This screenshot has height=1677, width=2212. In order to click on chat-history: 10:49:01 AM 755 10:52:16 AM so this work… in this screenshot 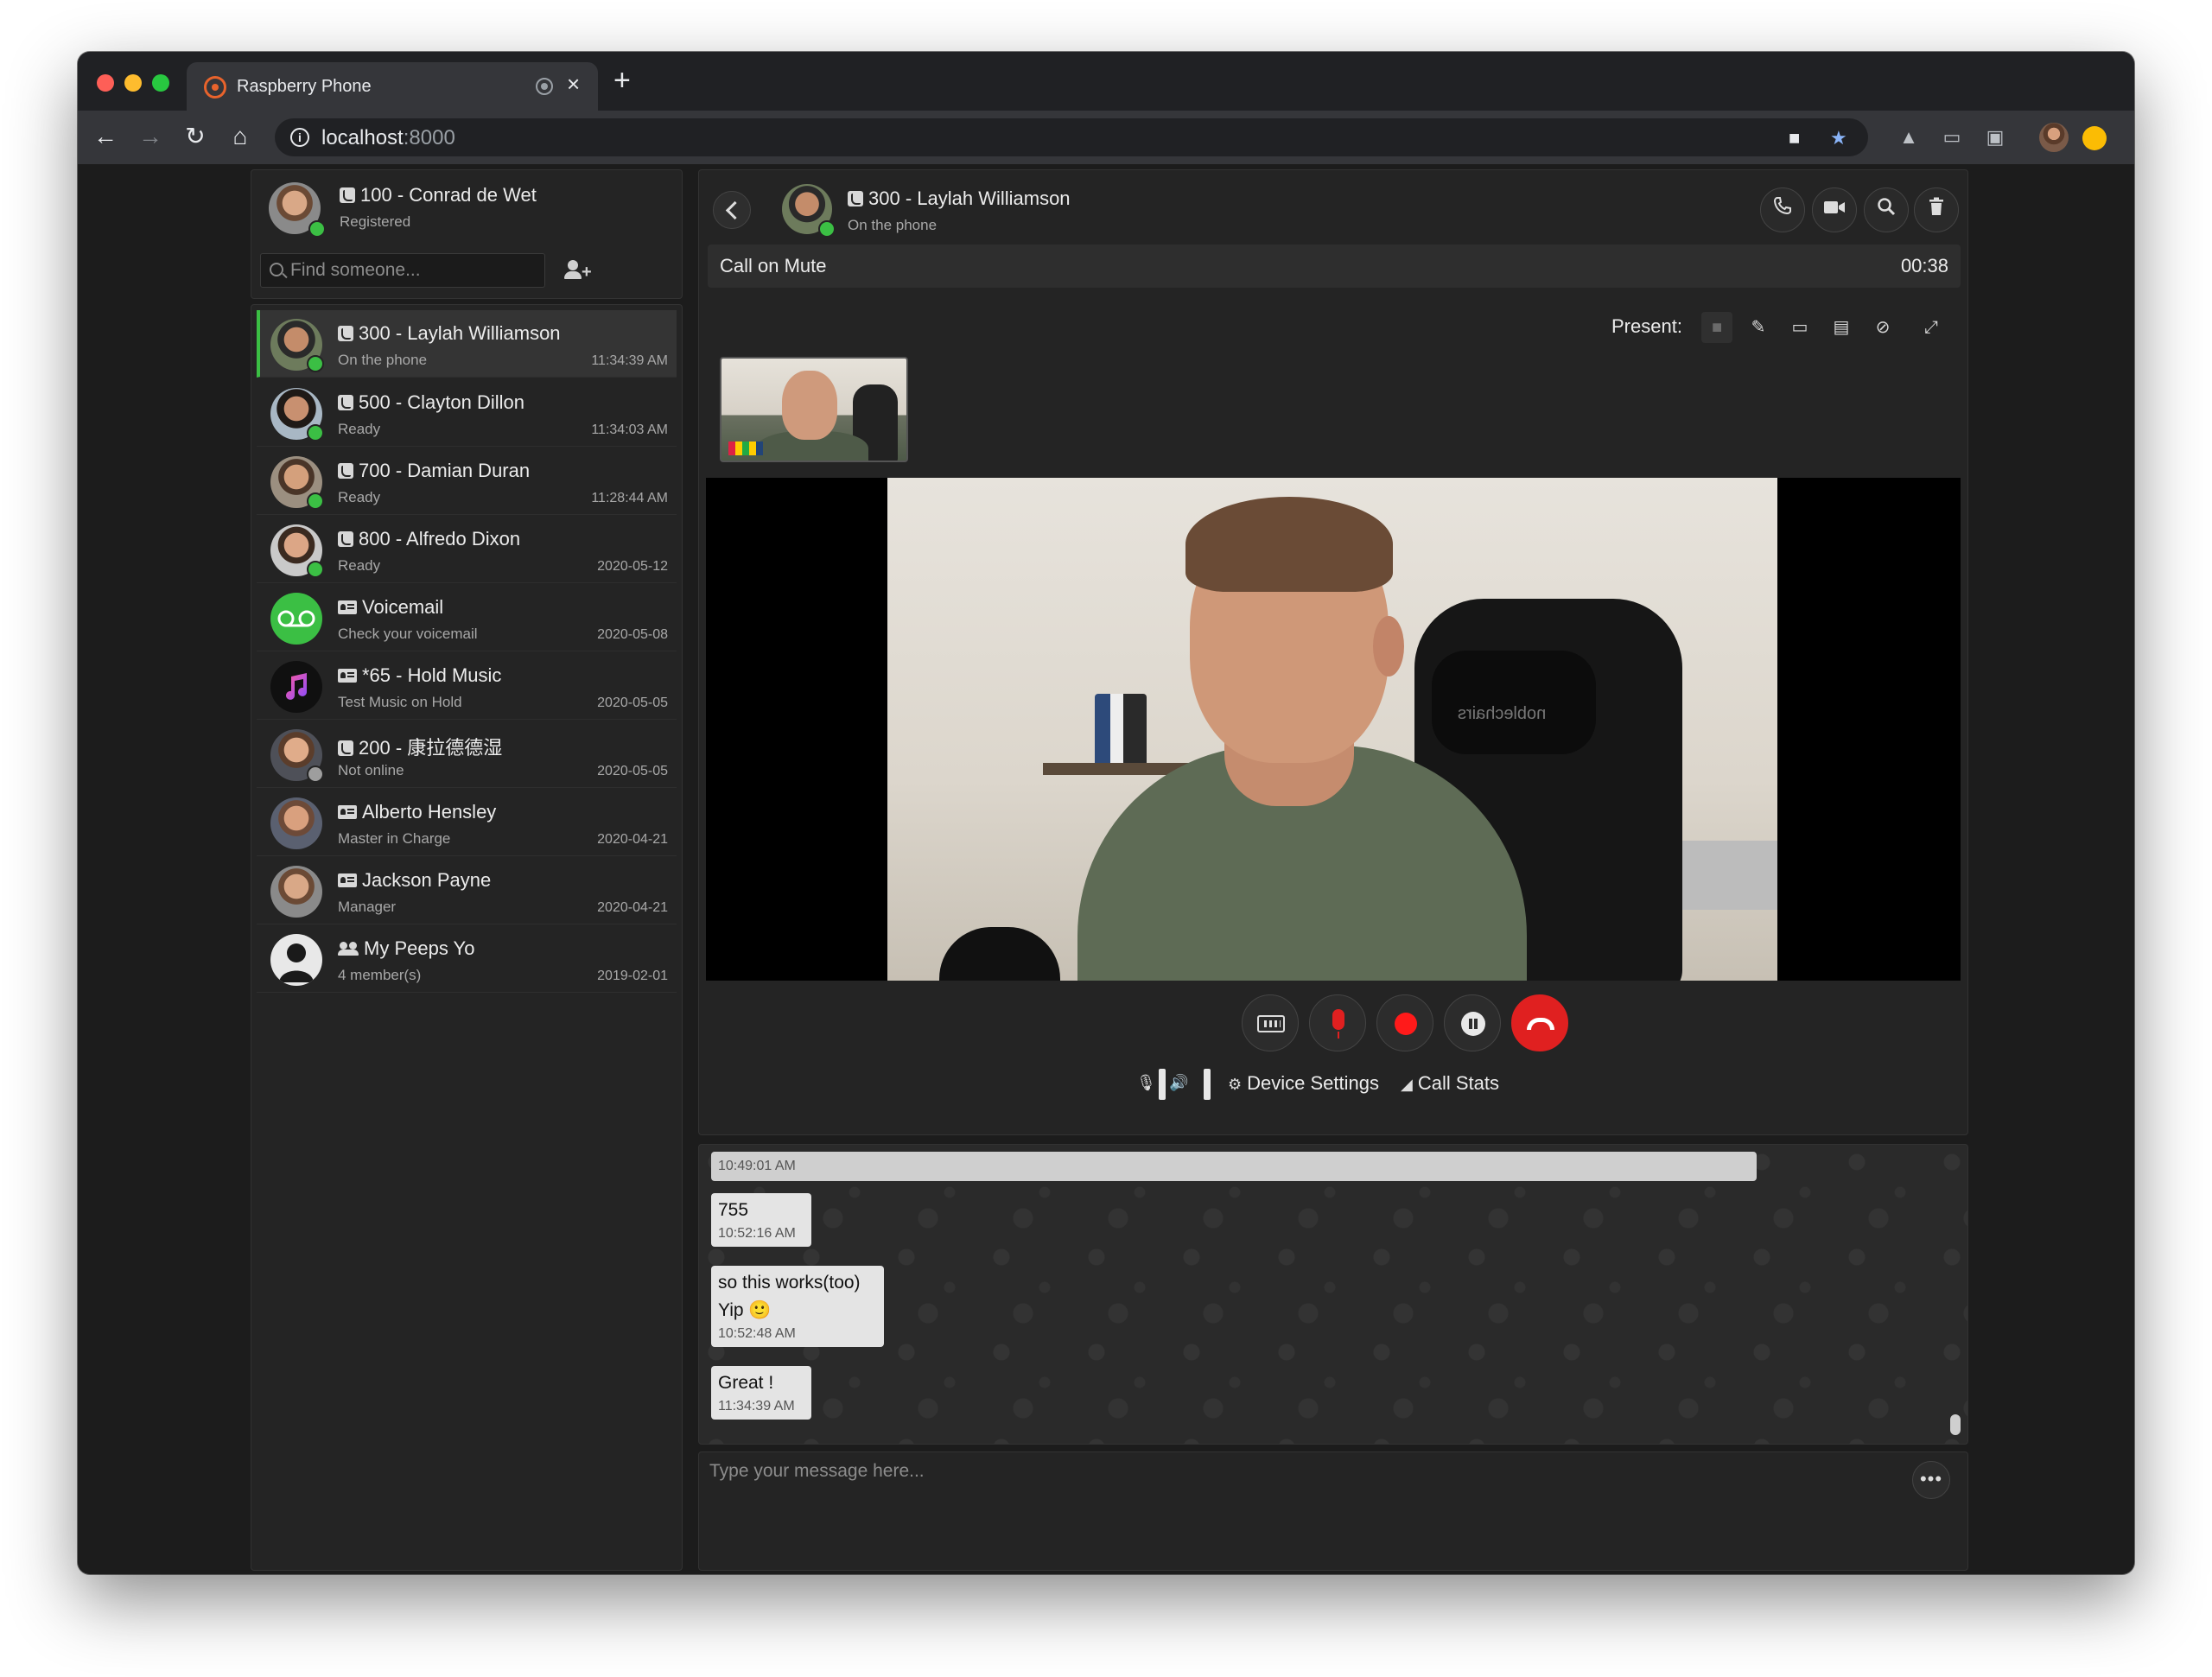, I will do `click(1333, 1294)`.